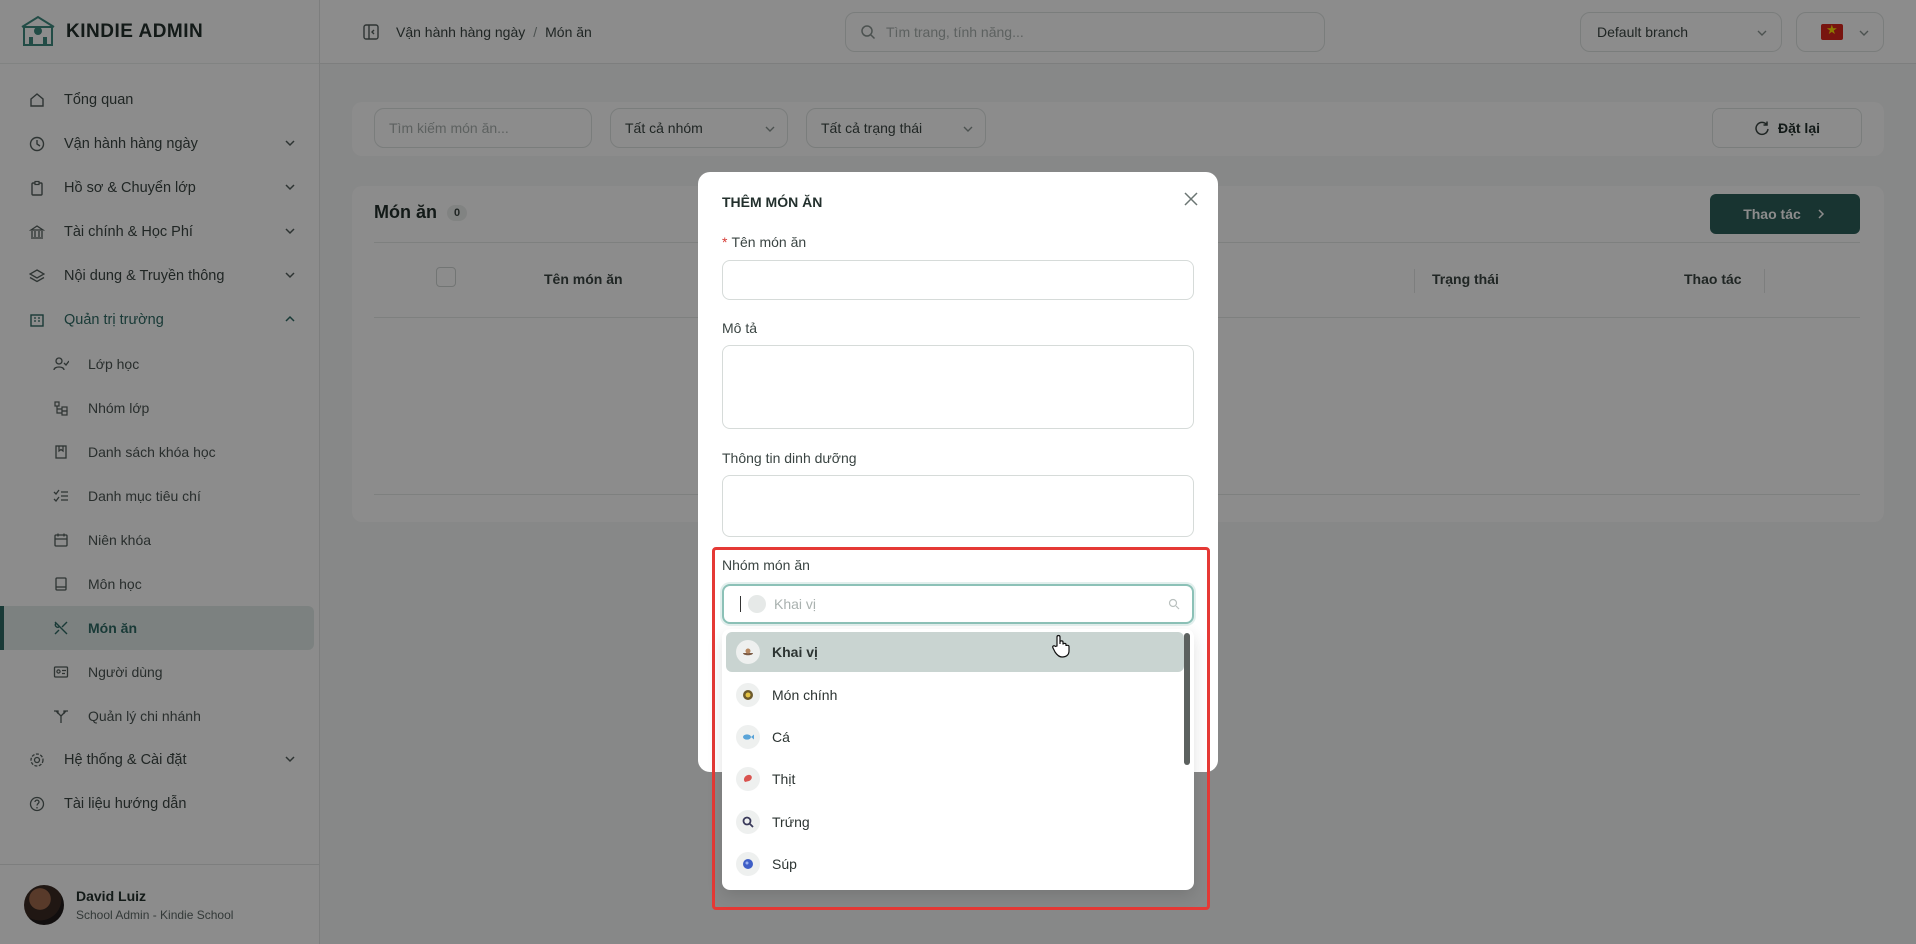  I want to click on dish-name-label: * Tên món ăn, so click(764, 242).